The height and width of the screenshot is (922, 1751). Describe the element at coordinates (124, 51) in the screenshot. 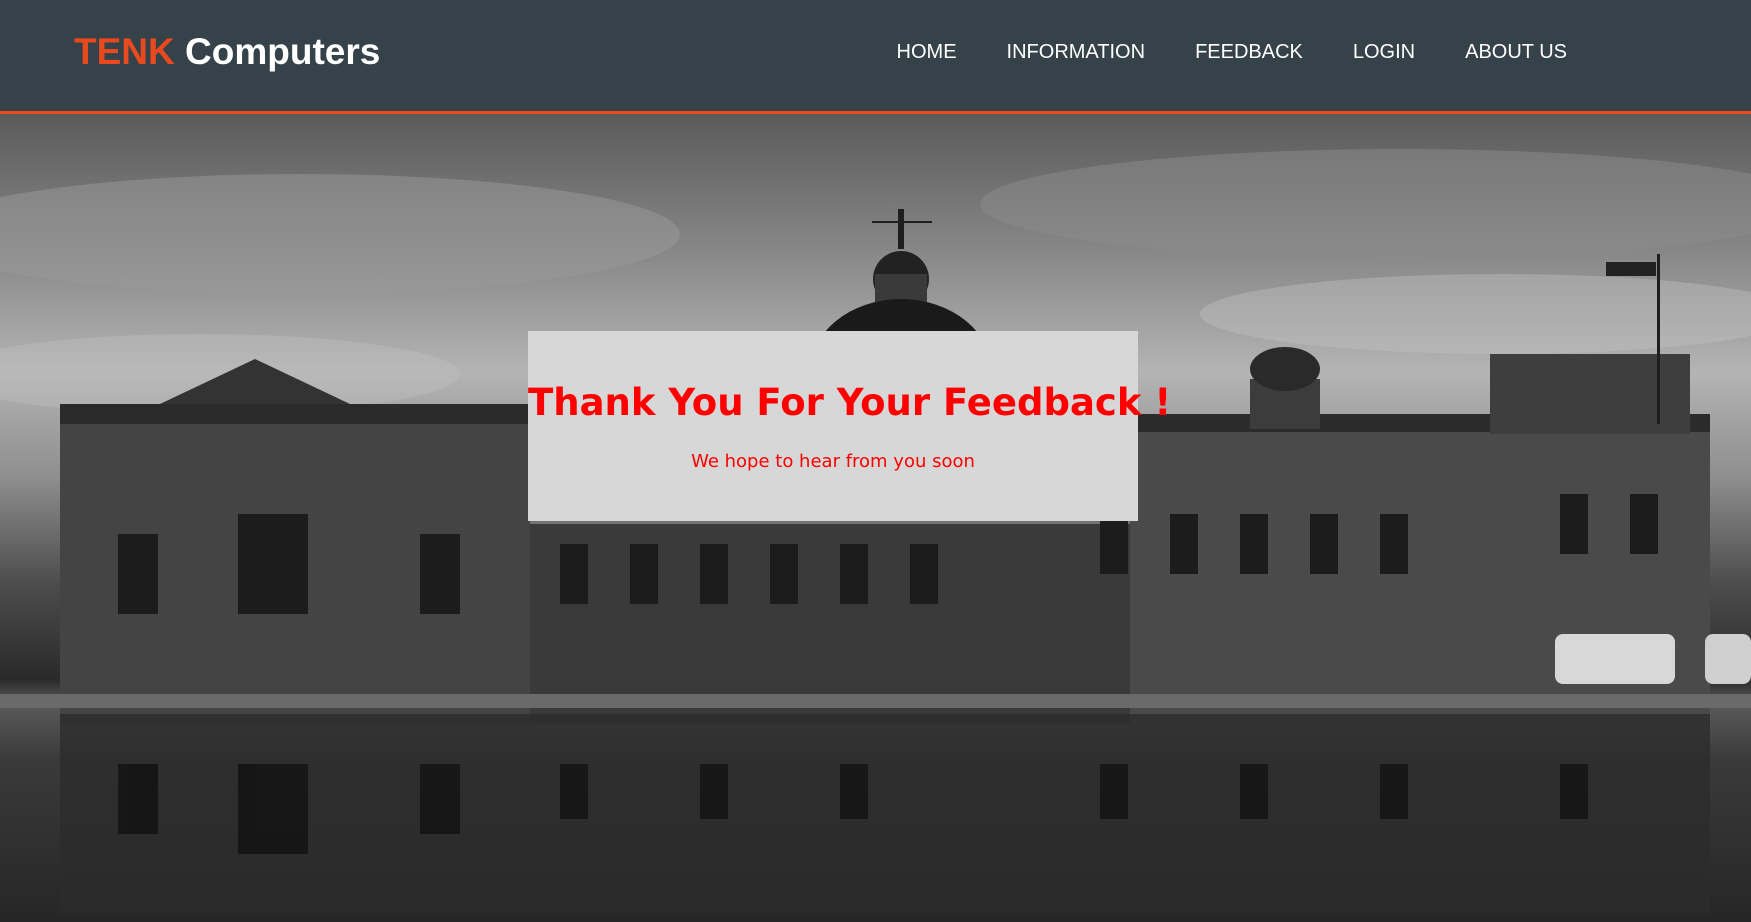

I see `brand-accent: TENK` at that location.